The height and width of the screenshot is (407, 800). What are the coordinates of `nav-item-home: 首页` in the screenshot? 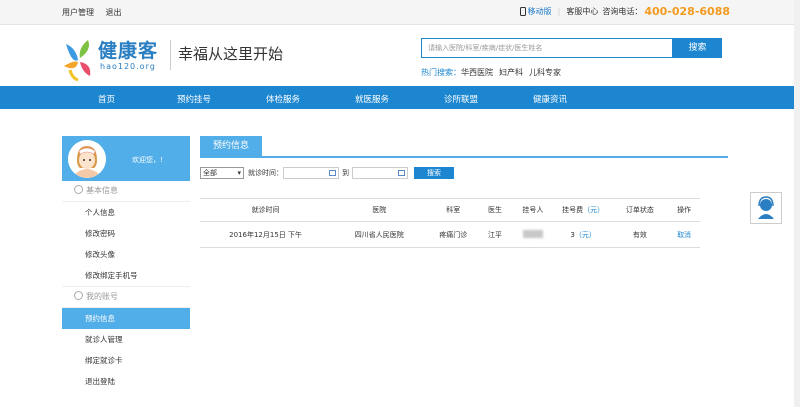 It's located at (106, 99).